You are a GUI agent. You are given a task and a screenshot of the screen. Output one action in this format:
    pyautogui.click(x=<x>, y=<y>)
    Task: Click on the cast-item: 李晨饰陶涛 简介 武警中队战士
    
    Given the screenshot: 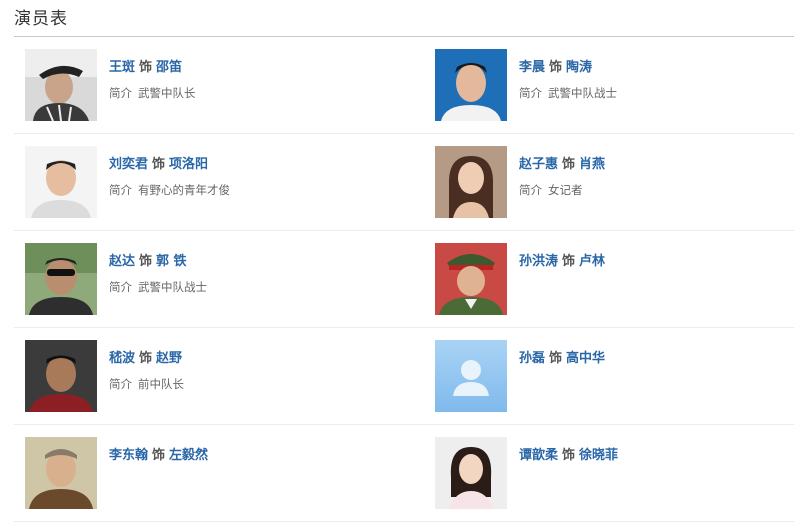 What is the action you would take?
    pyautogui.click(x=609, y=85)
    